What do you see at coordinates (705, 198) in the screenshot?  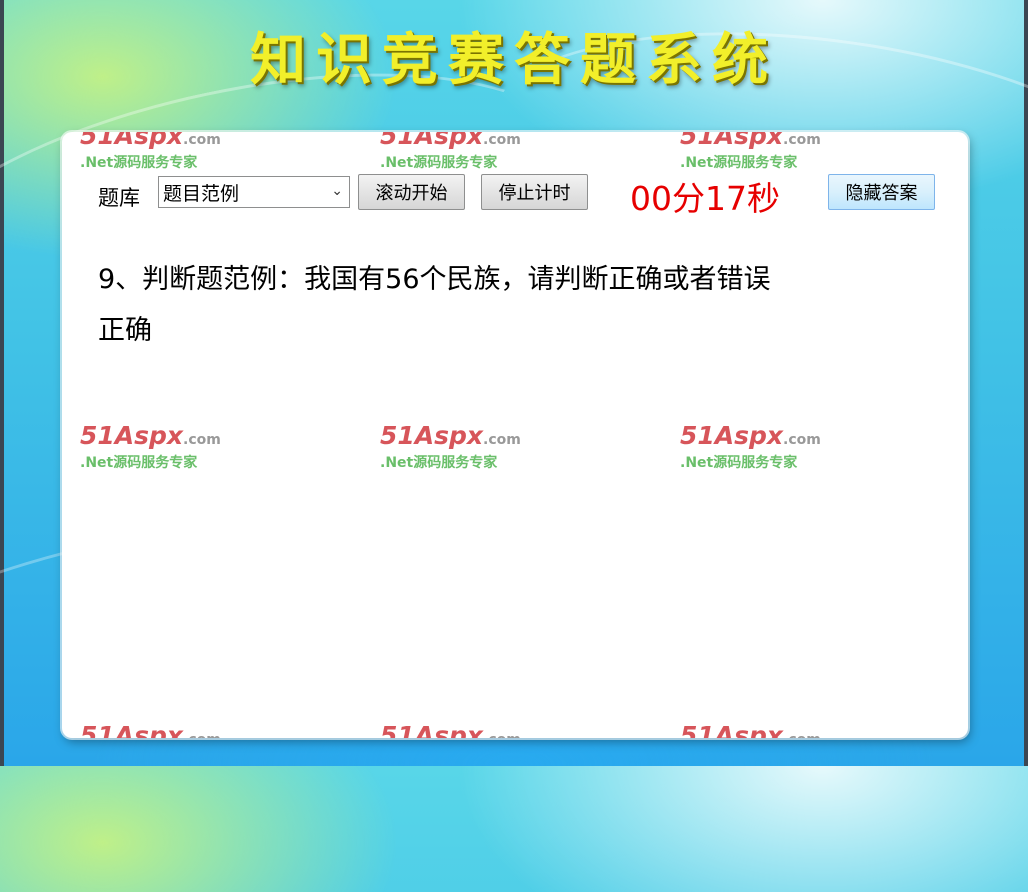 I see `countdown-timer: 00分17秒` at bounding box center [705, 198].